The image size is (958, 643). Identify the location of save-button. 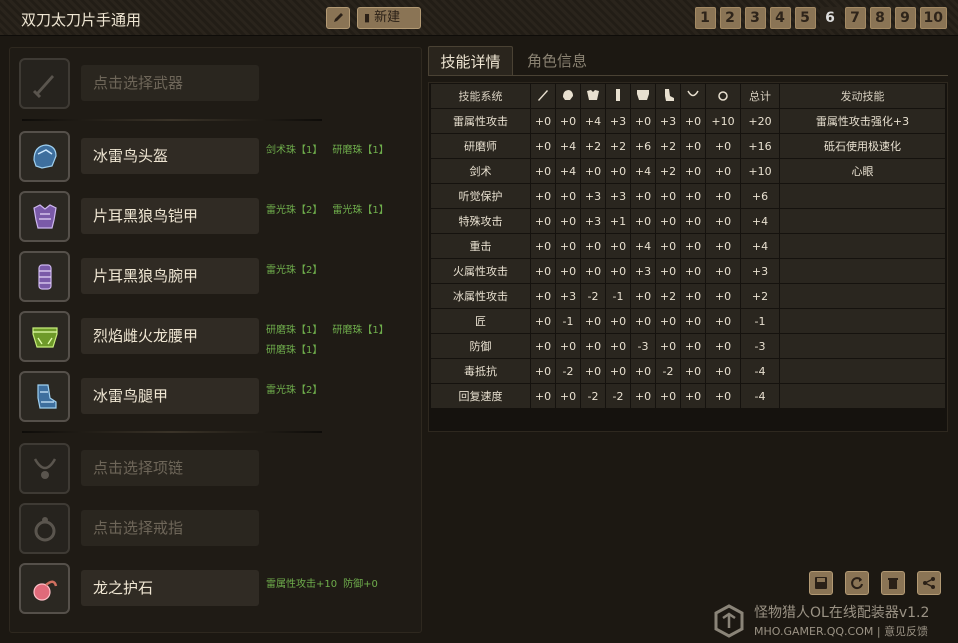
(821, 583).